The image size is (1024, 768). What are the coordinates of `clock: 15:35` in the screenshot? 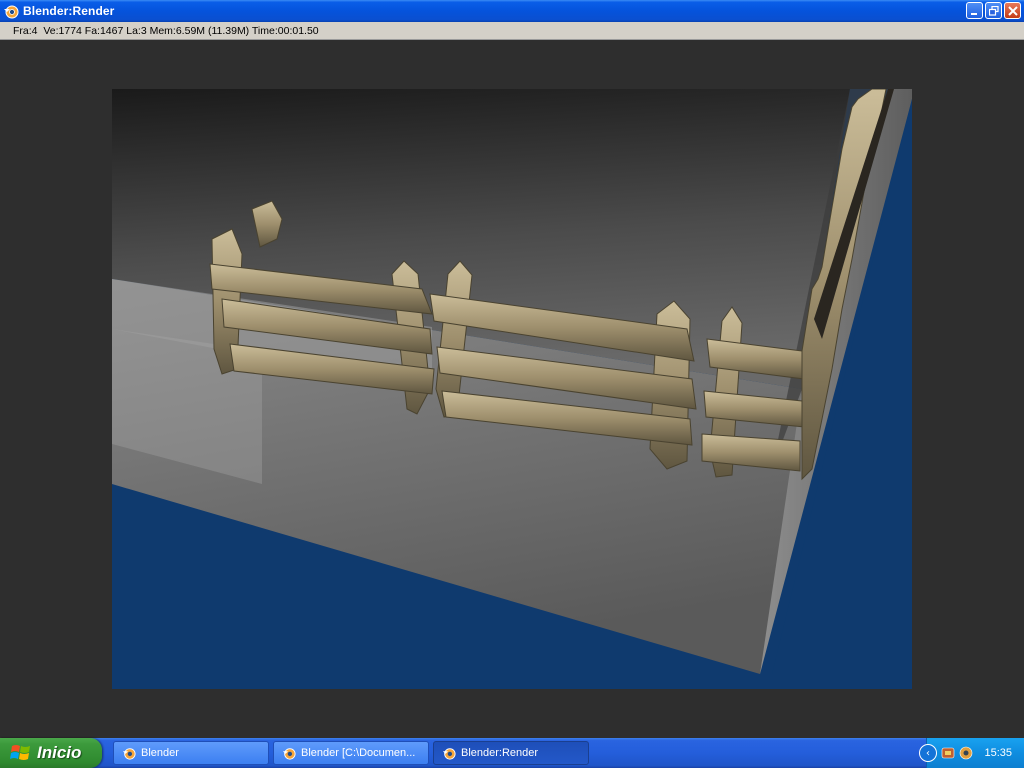 It's located at (998, 753).